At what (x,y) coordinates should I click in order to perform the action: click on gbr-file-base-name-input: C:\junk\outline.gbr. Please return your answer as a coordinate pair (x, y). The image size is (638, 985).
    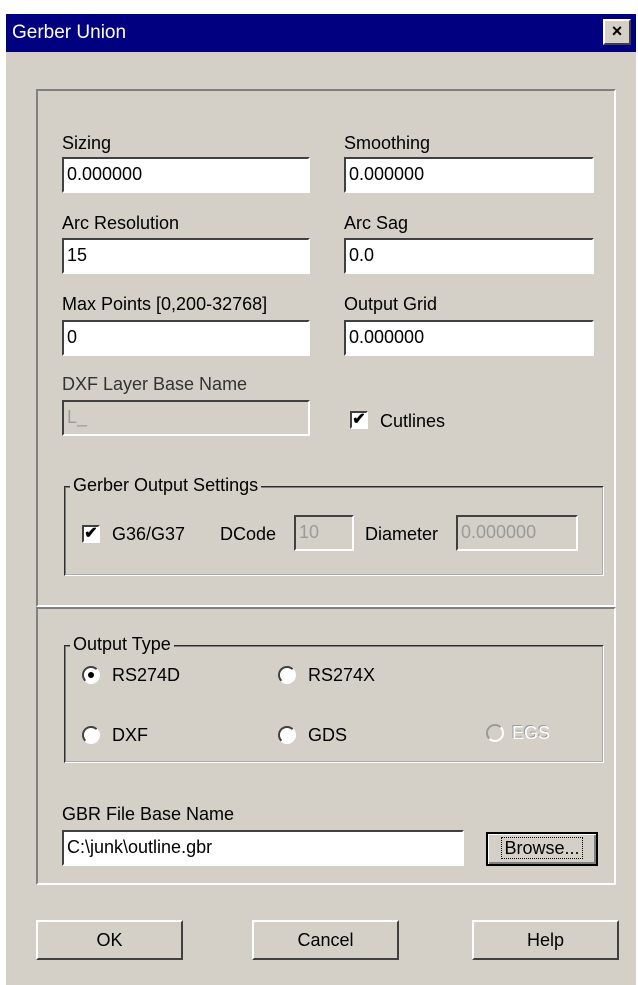
    Looking at the image, I should click on (263, 848).